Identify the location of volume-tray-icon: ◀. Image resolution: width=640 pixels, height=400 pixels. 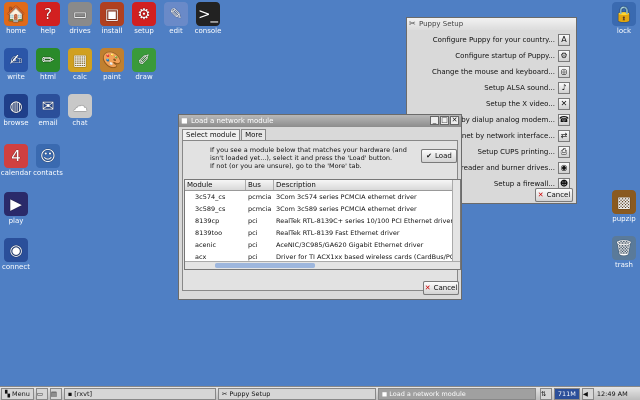
(587, 393).